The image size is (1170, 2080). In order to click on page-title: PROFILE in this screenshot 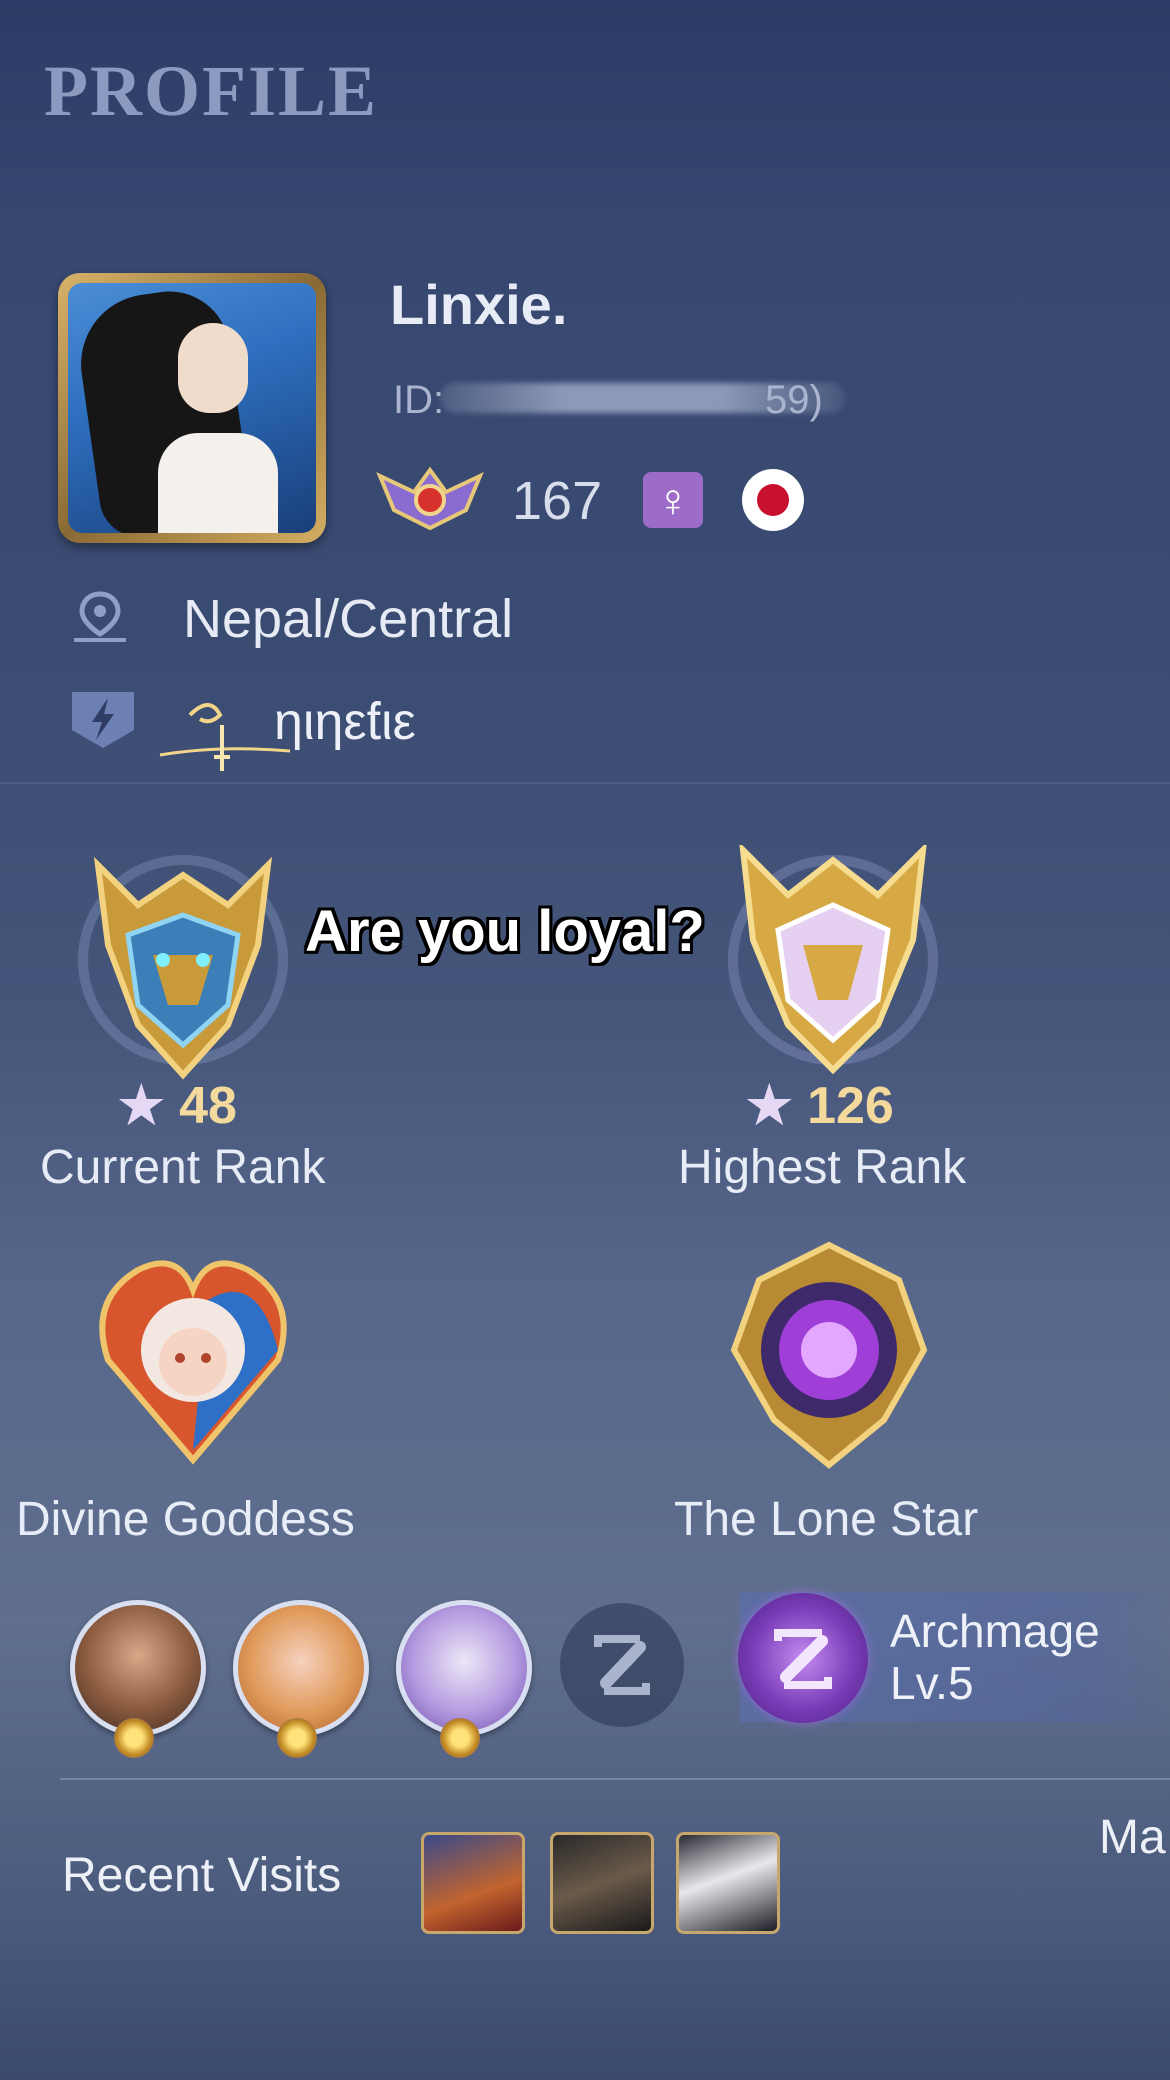, I will do `click(211, 91)`.